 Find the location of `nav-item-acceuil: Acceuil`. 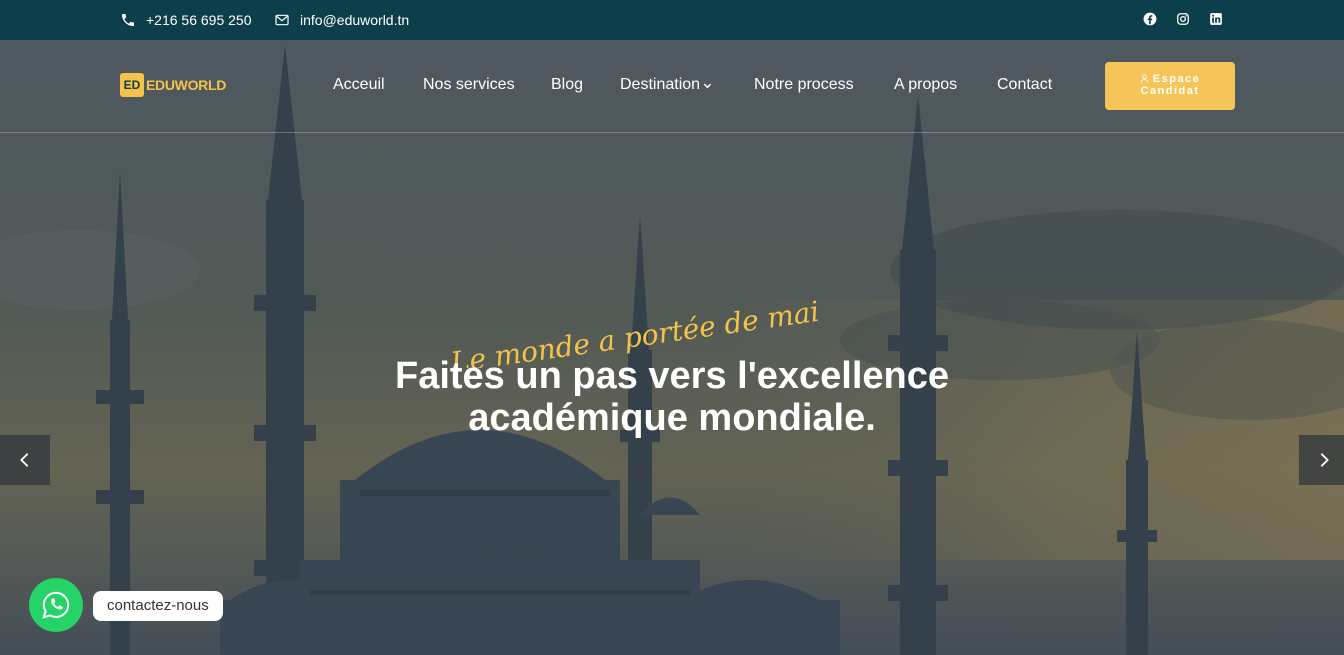

nav-item-acceuil: Acceuil is located at coordinates (359, 85).